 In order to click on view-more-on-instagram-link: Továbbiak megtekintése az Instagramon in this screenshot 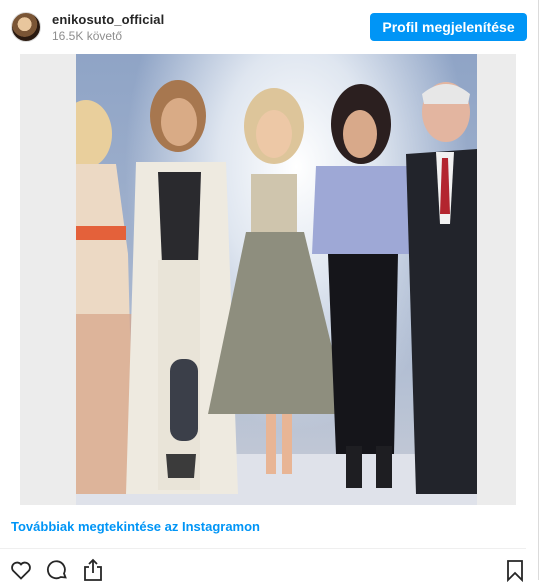, I will do `click(135, 526)`.